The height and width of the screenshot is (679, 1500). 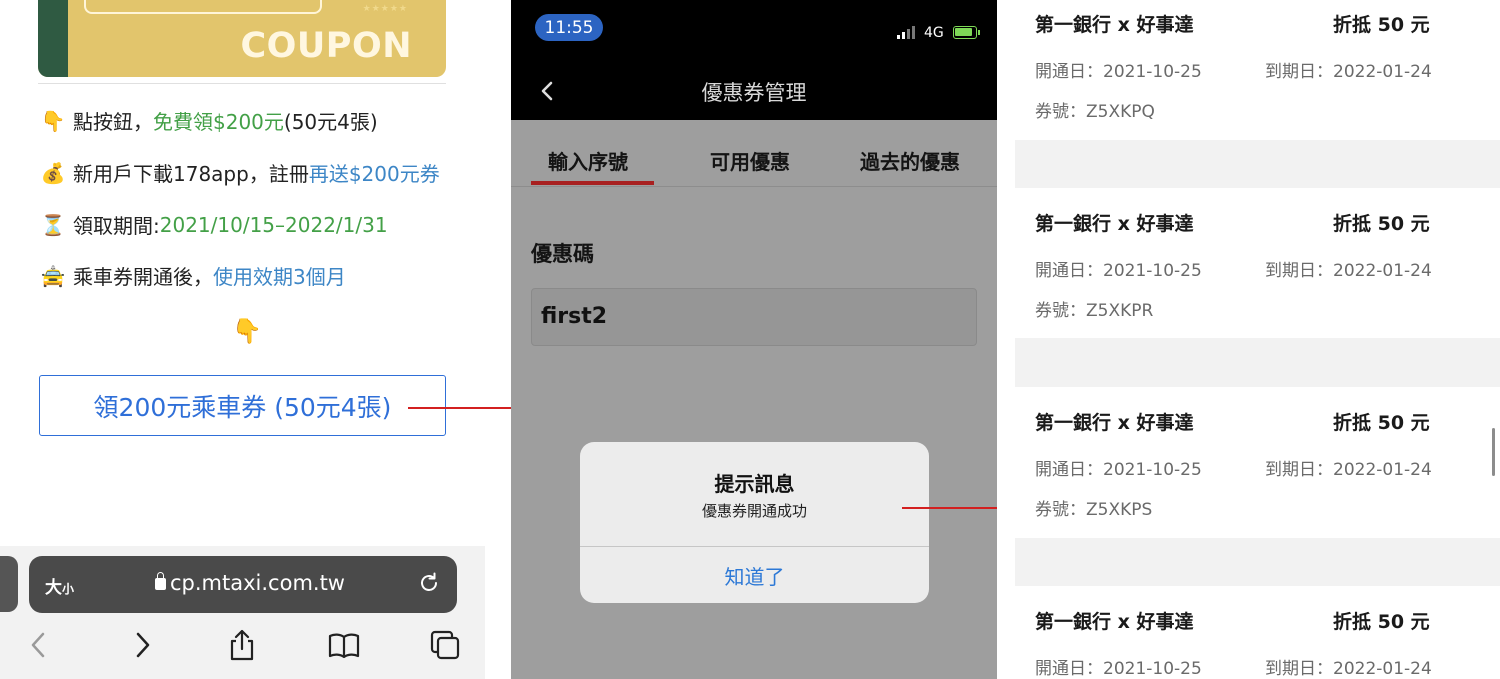 I want to click on promo-link: 使用效期3個月, so click(x=279, y=275).